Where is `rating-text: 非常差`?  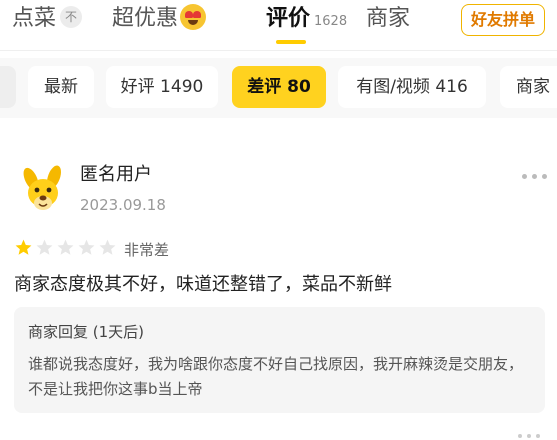 rating-text: 非常差 is located at coordinates (147, 250).